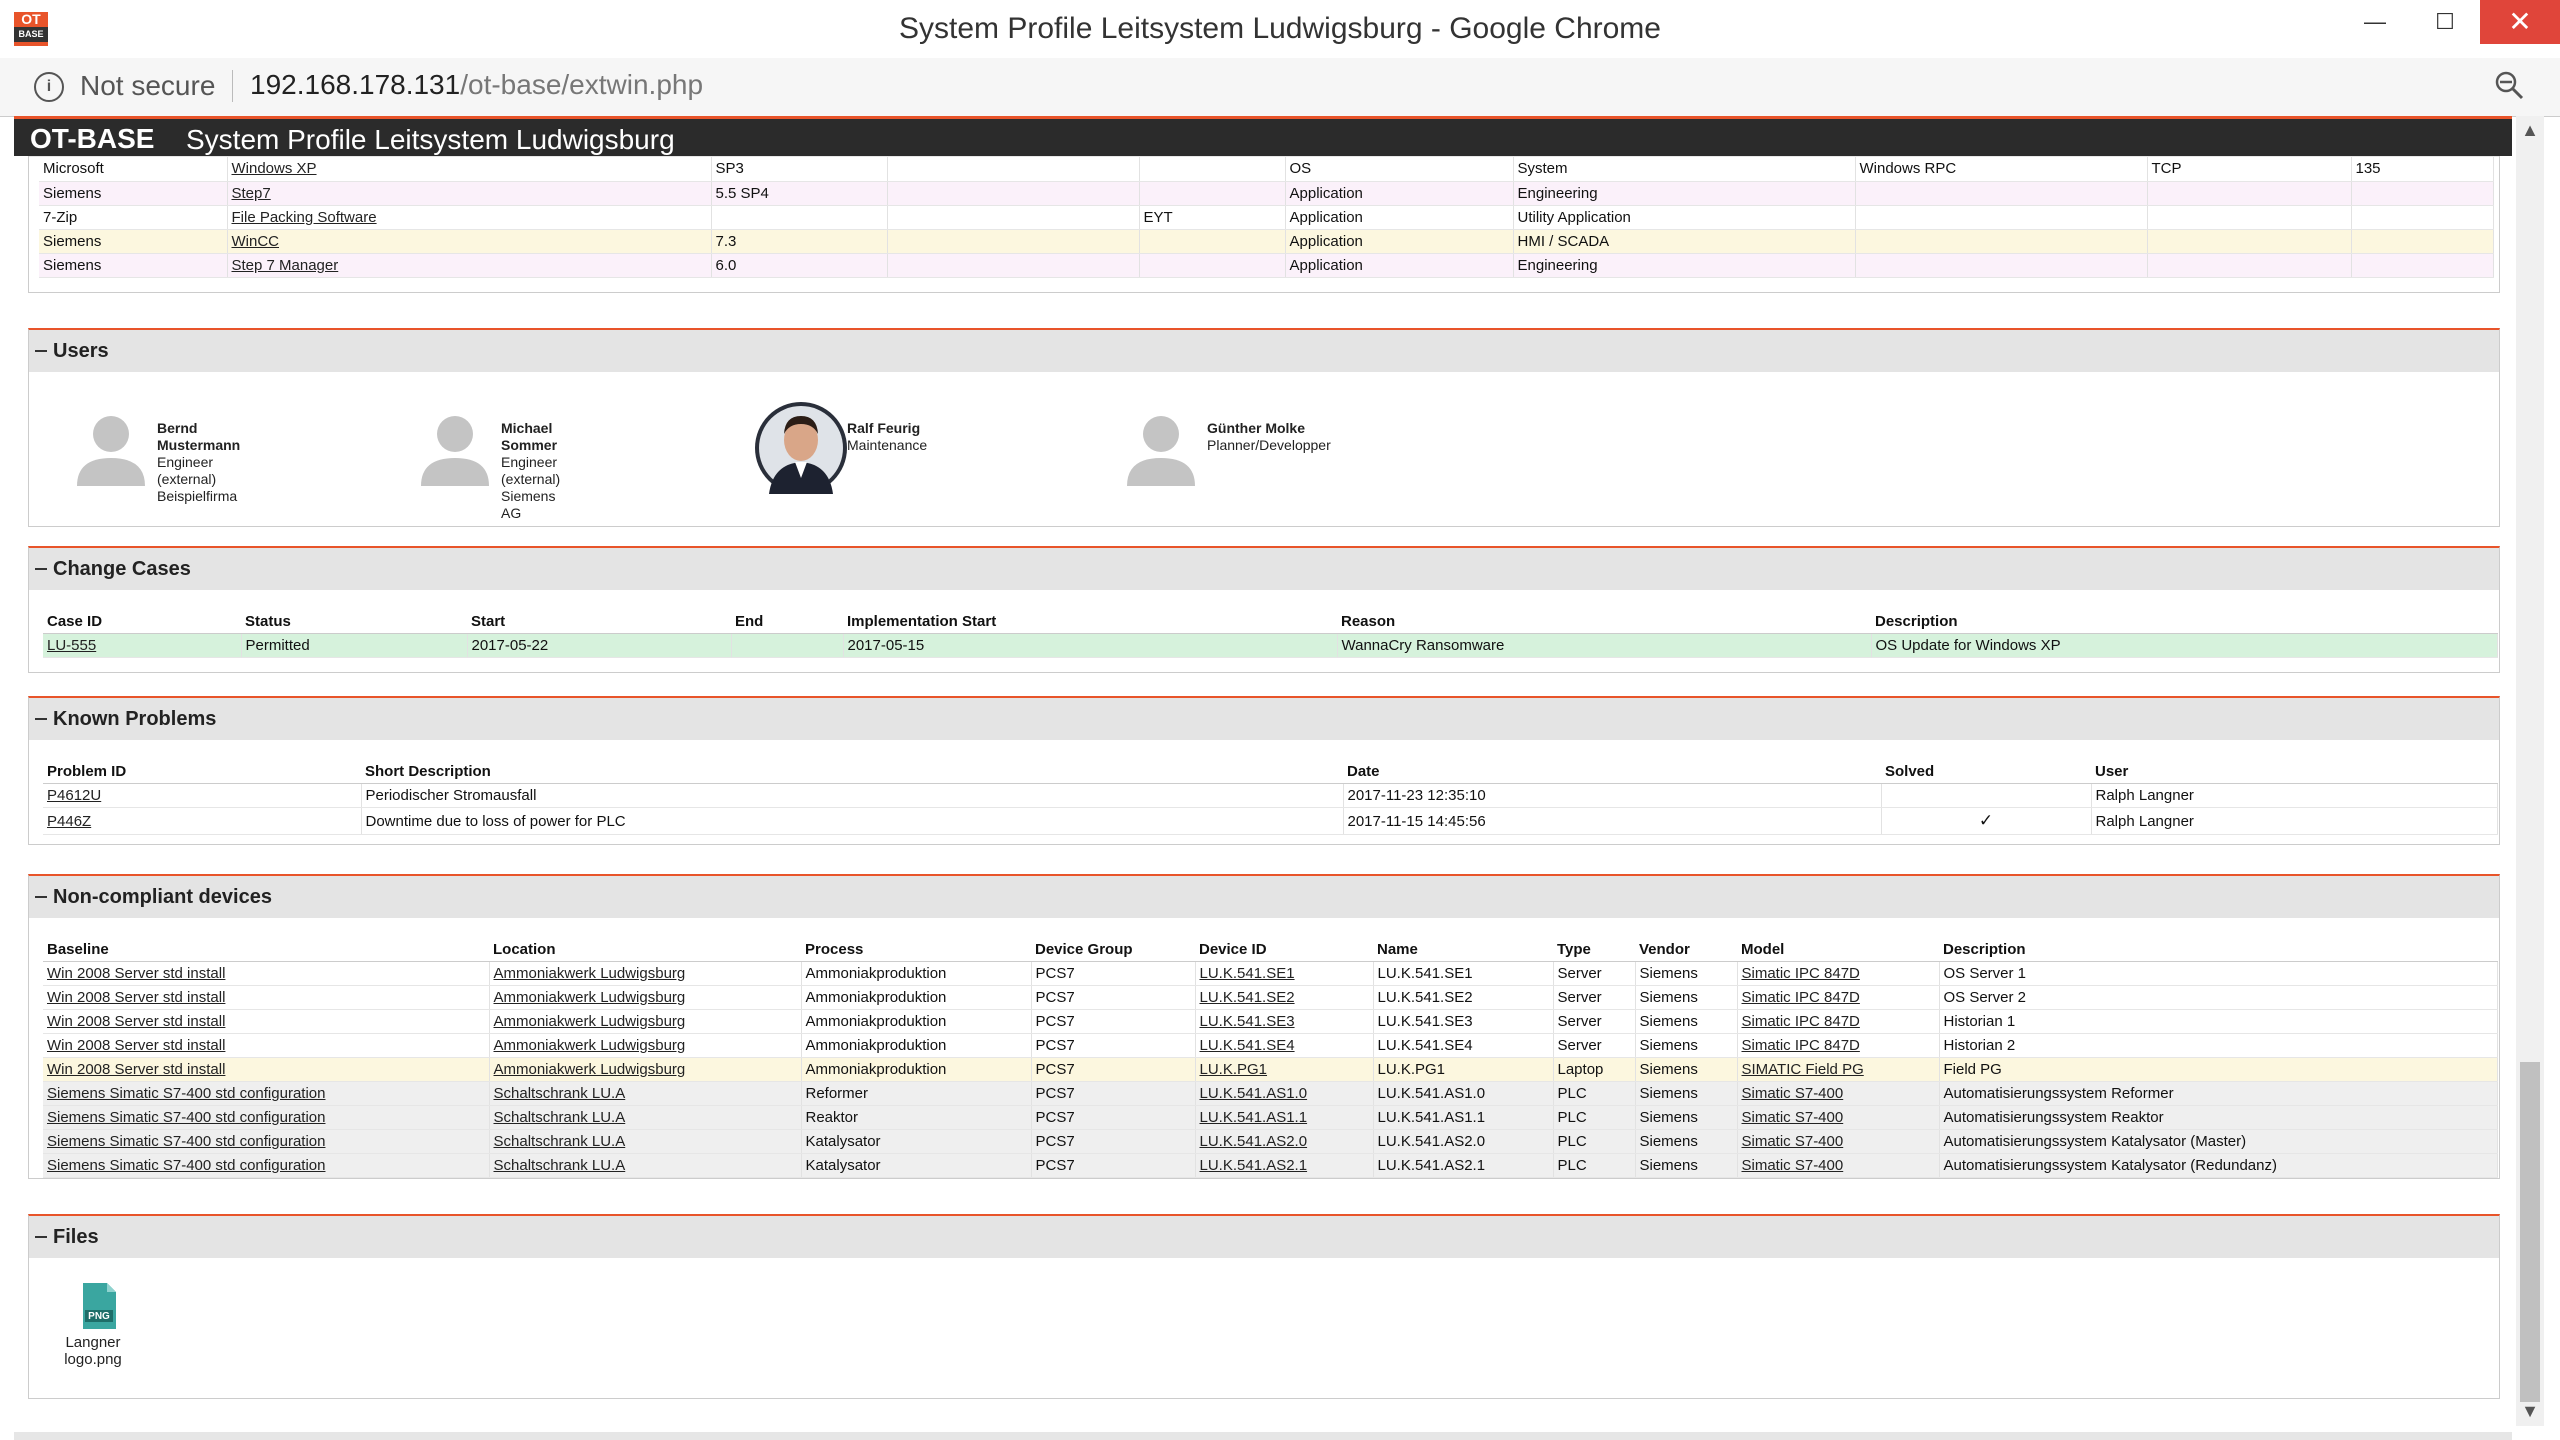 The image size is (2560, 1440). I want to click on column-header: Status, so click(354, 622).